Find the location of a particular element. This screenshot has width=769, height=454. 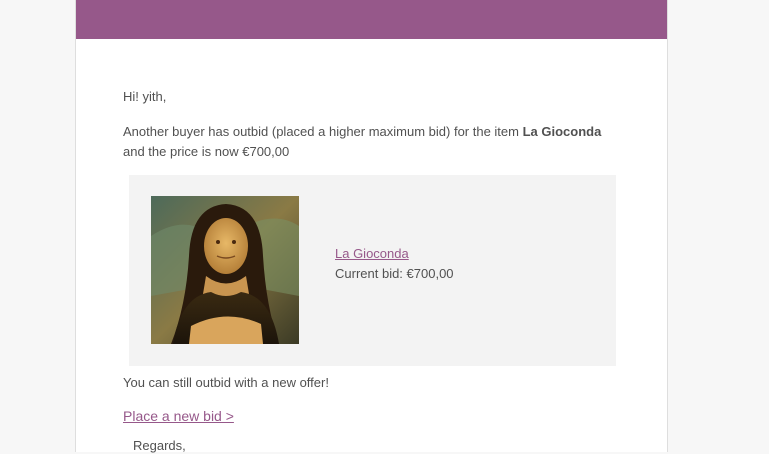

current-bid-text: Current bid: €700,00 is located at coordinates (394, 273).